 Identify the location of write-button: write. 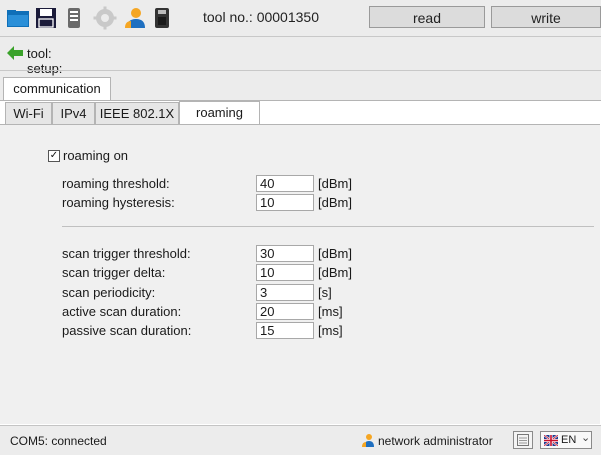
(546, 17).